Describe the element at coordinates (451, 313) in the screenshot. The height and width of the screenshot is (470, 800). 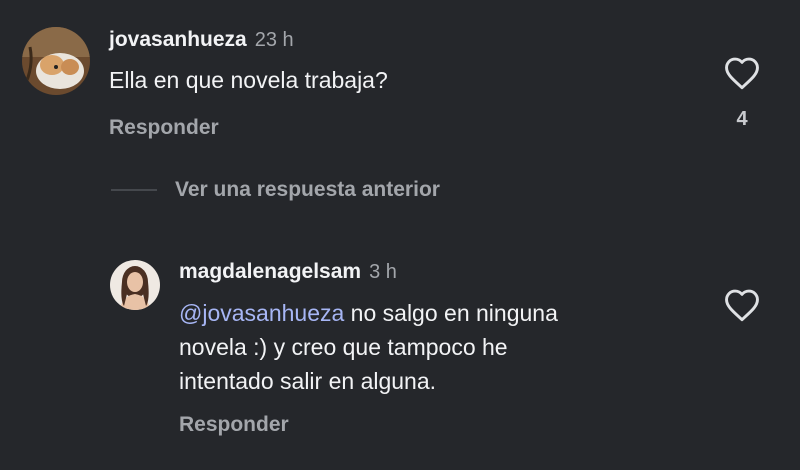
I see `reply-text-line-1-content: no salgo en ninguna` at that location.